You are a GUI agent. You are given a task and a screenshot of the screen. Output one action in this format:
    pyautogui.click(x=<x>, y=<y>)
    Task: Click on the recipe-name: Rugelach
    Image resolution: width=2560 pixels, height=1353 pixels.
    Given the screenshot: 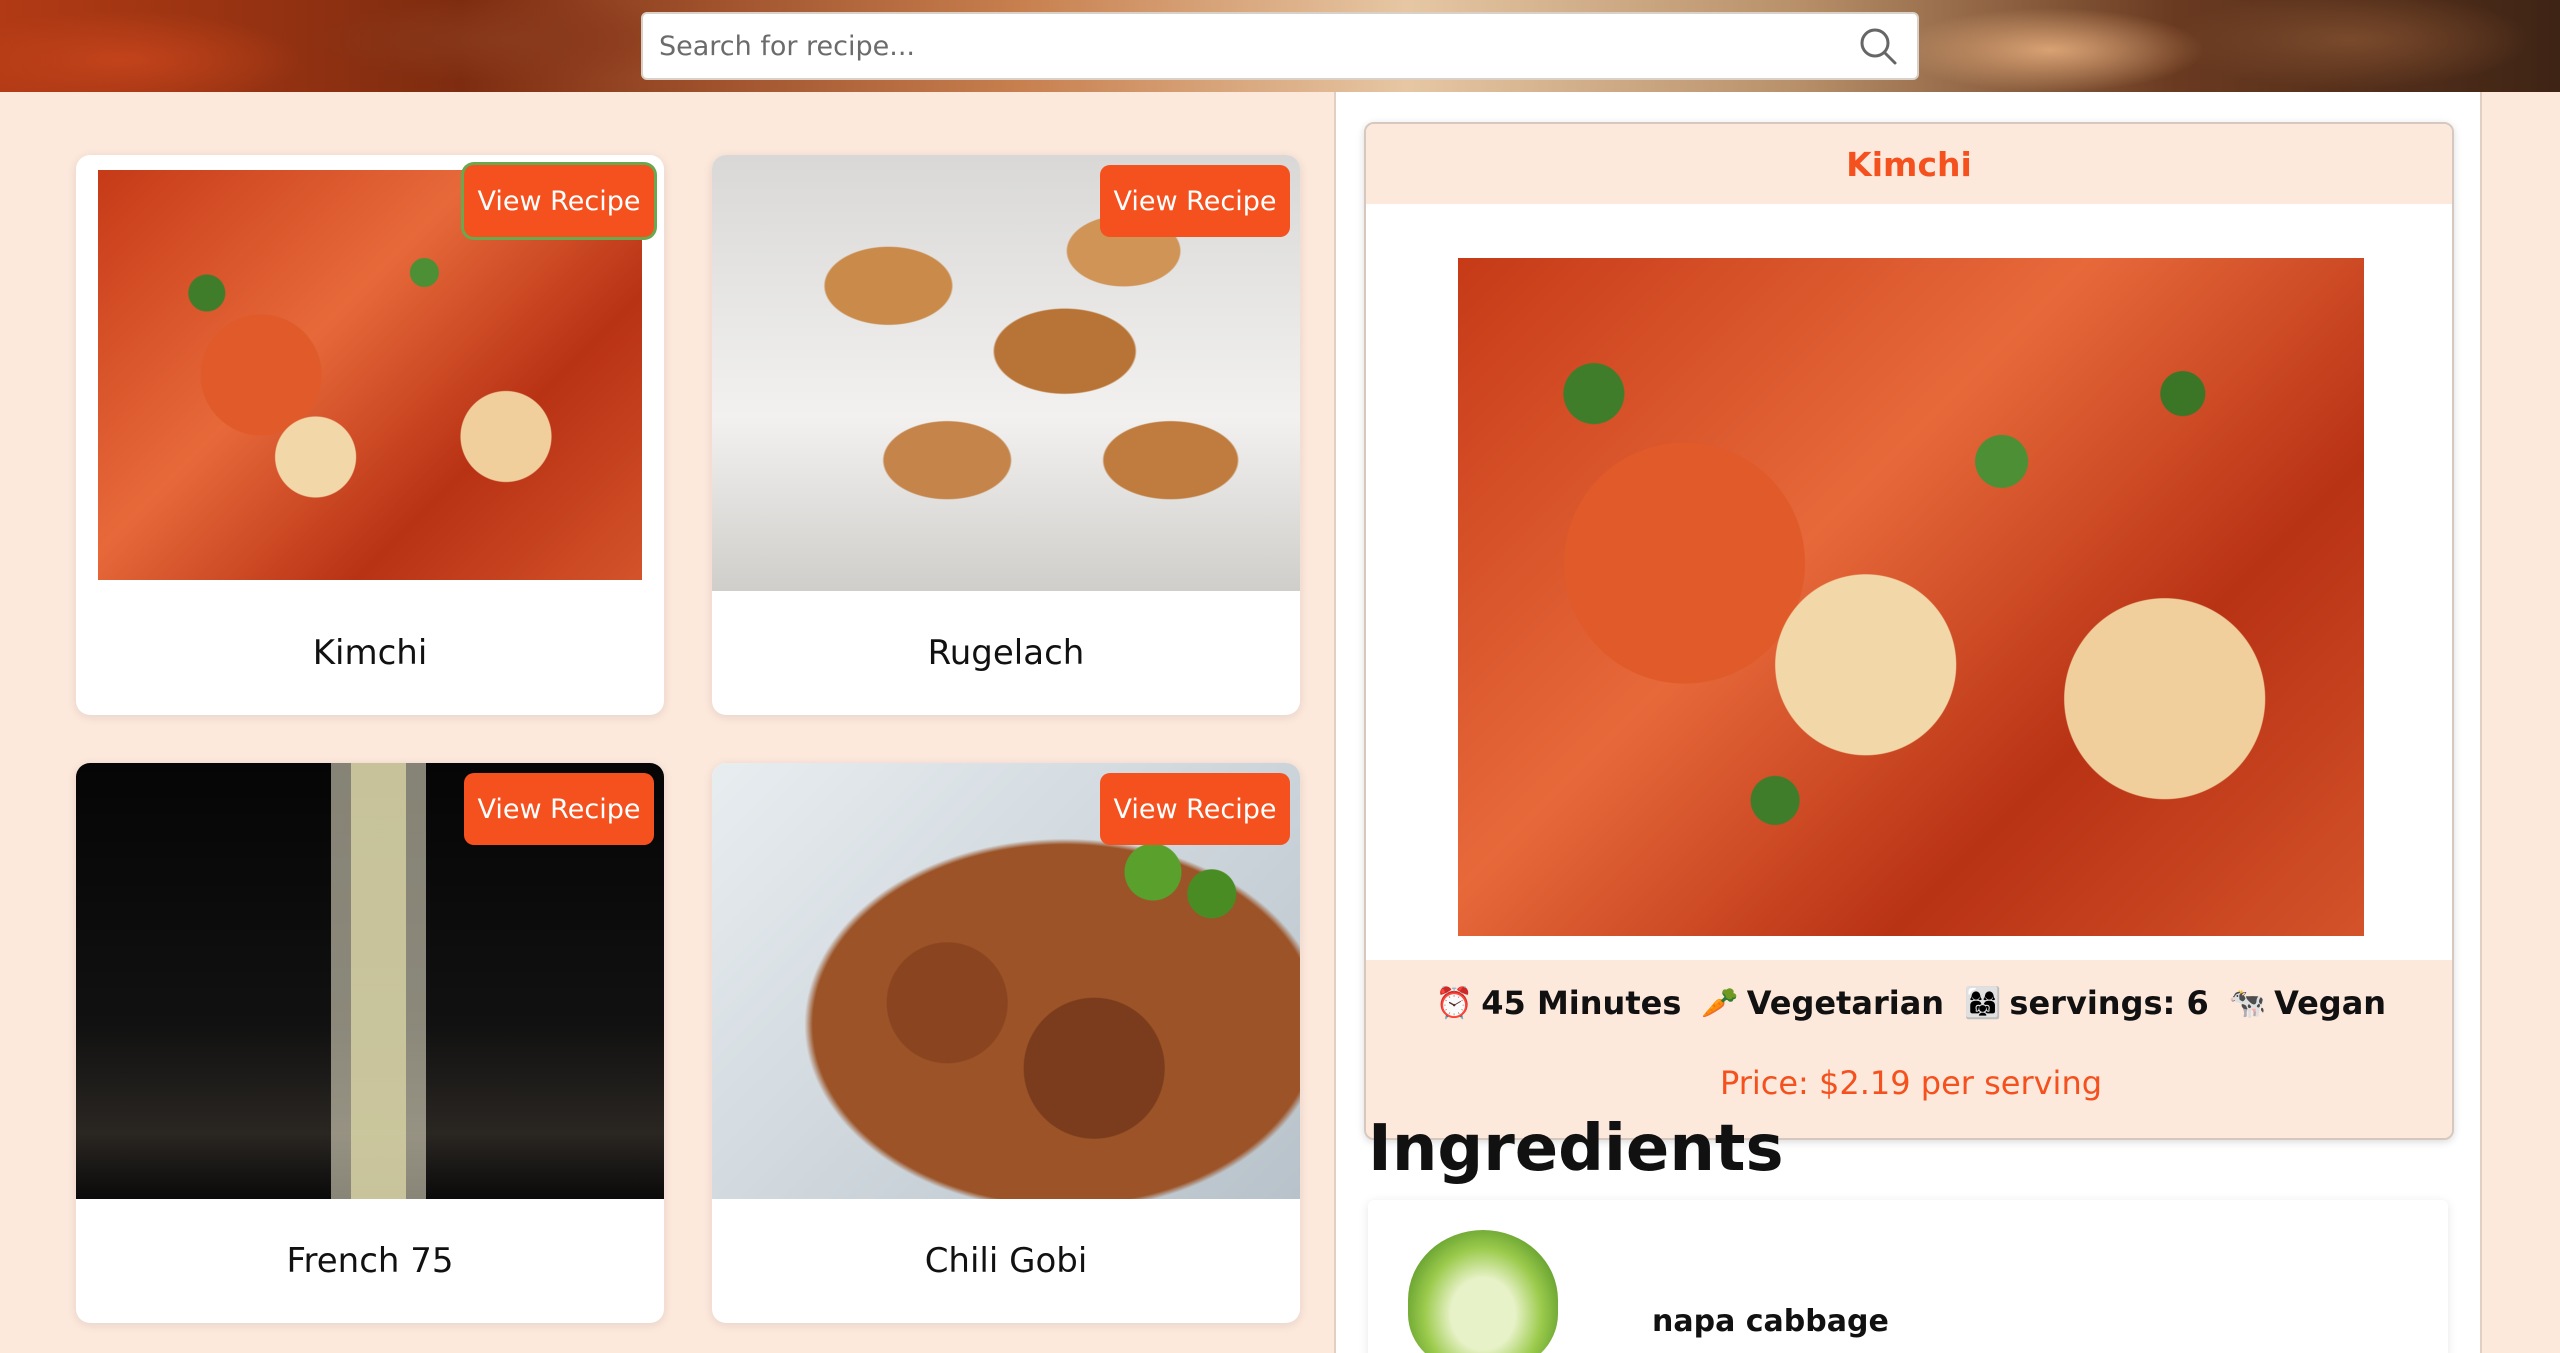 What is the action you would take?
    pyautogui.click(x=1006, y=653)
    